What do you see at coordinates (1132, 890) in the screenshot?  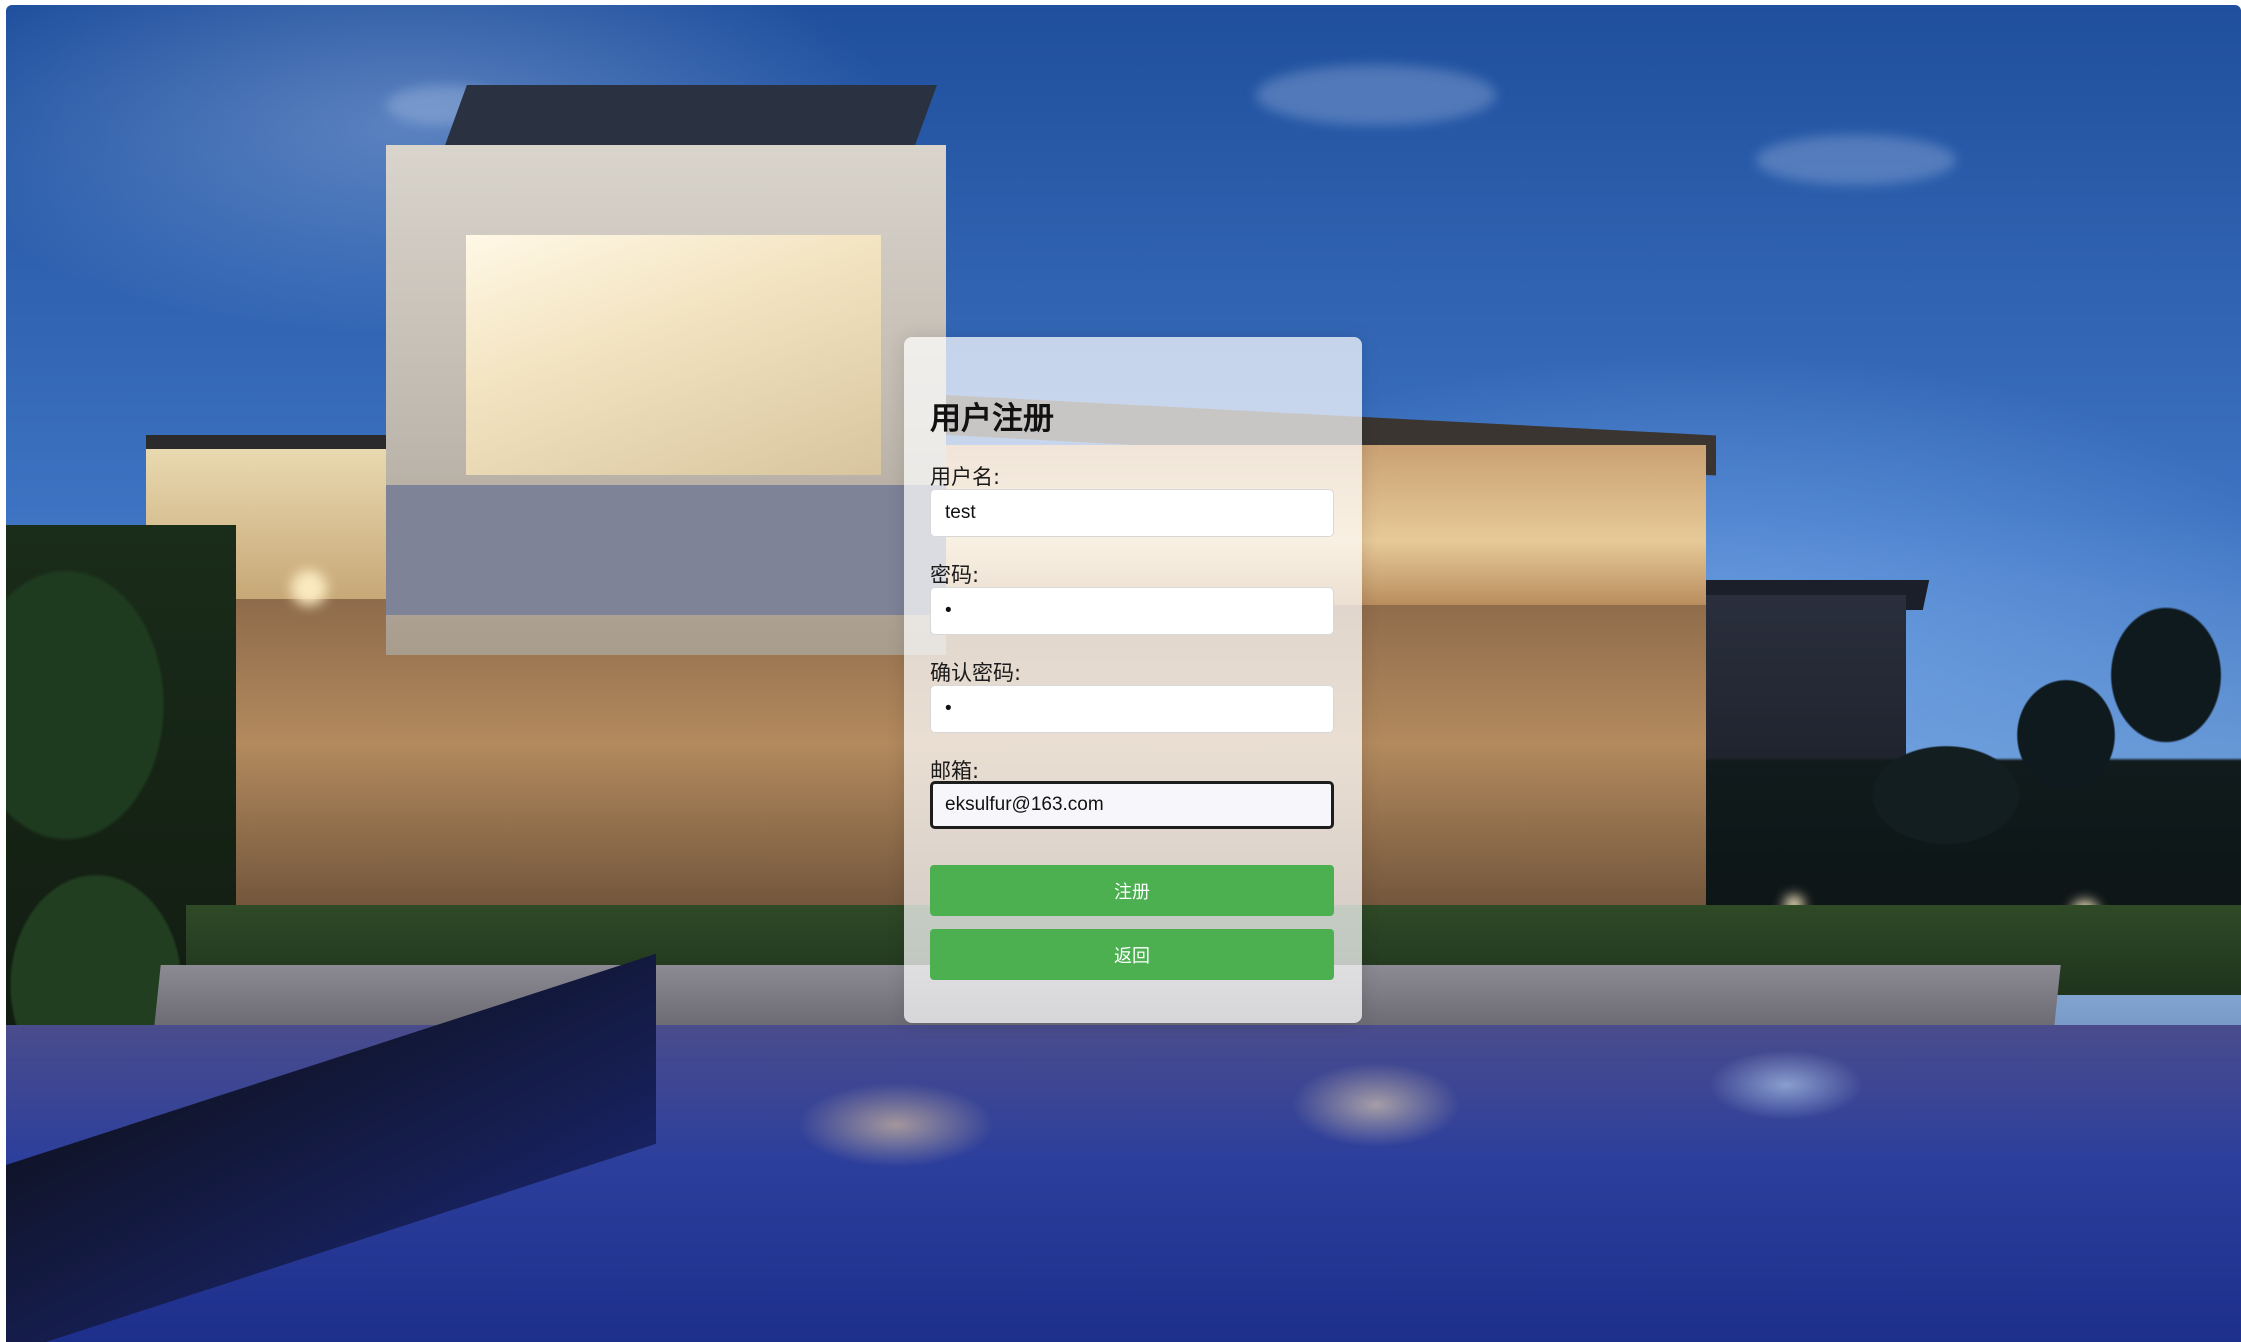 I see `register-button: 注册` at bounding box center [1132, 890].